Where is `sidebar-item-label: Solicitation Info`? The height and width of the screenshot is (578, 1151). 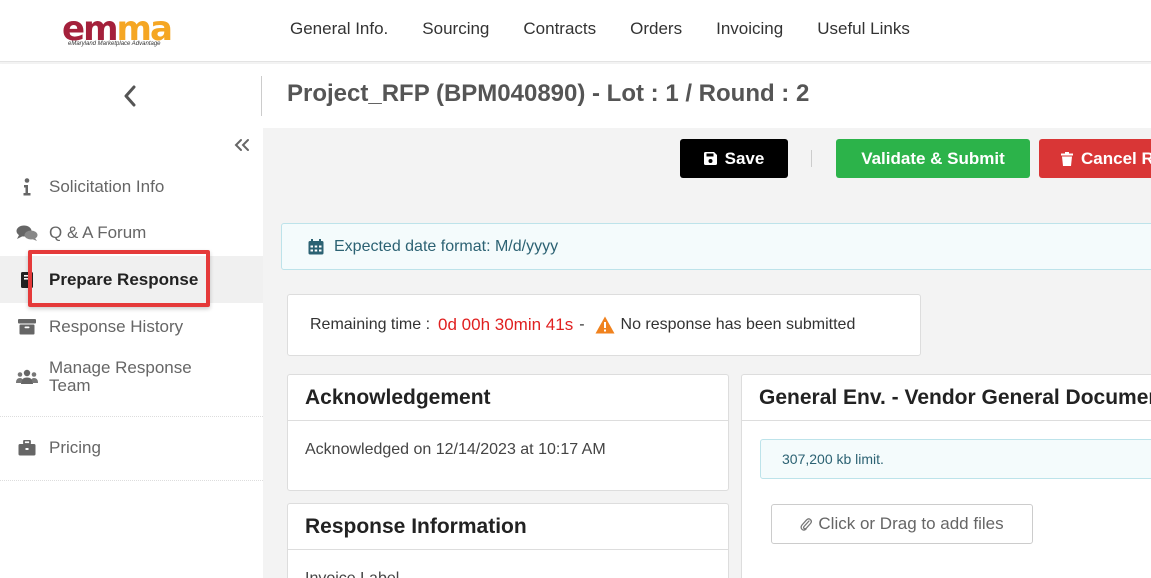 sidebar-item-label: Solicitation Info is located at coordinates (107, 186).